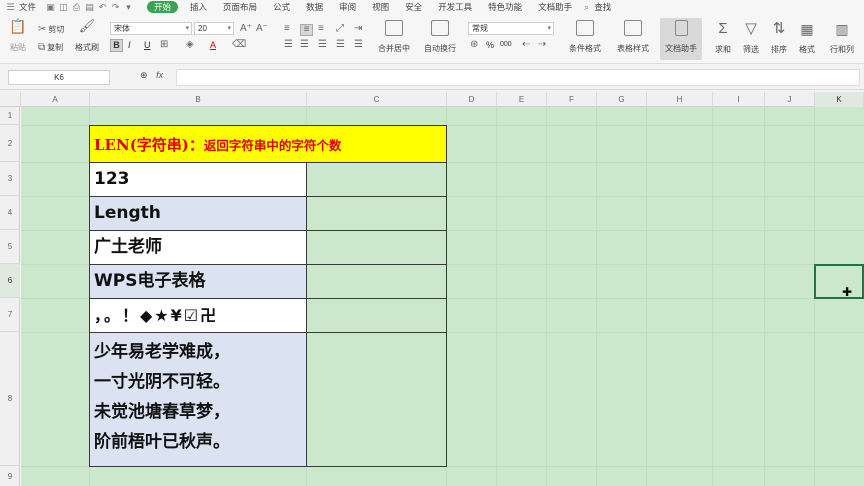  What do you see at coordinates (115, 7) in the screenshot?
I see `redo-icon: ↷` at bounding box center [115, 7].